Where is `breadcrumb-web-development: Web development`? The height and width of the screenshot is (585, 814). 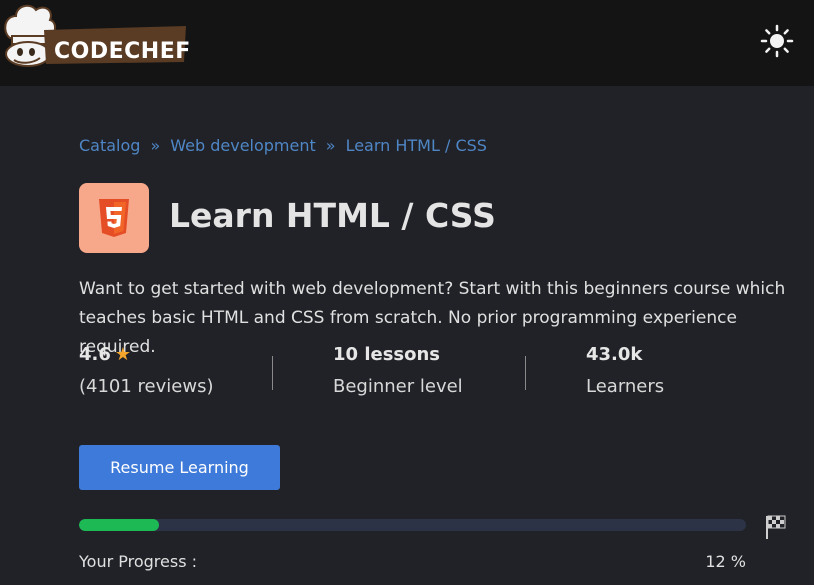
breadcrumb-web-development: Web development is located at coordinates (243, 145).